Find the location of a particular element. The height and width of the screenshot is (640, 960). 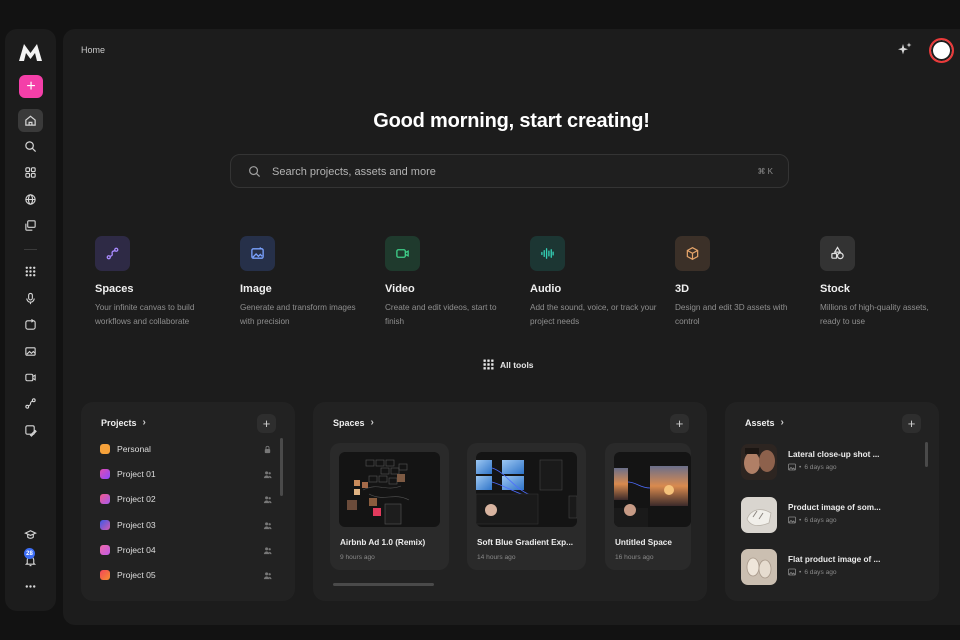

space-thumbnail is located at coordinates (389, 489).